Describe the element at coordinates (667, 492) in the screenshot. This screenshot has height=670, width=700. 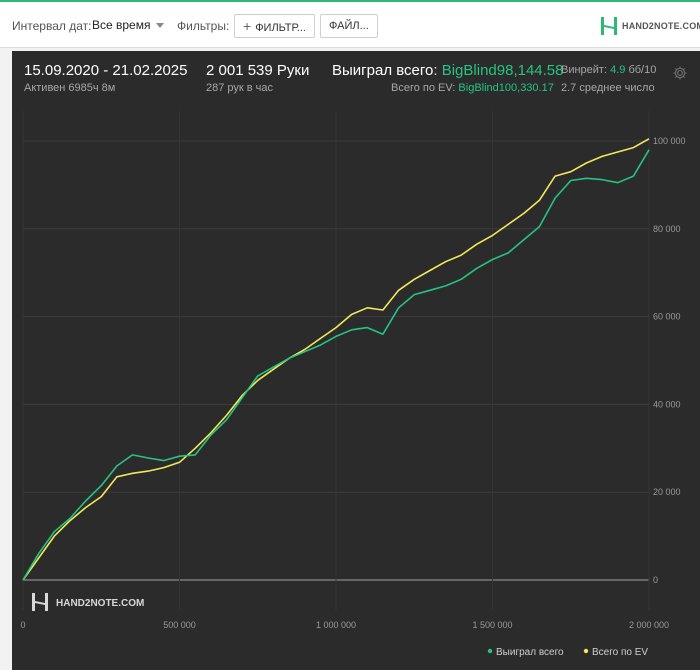
I see `y-tick-label: 20 000` at that location.